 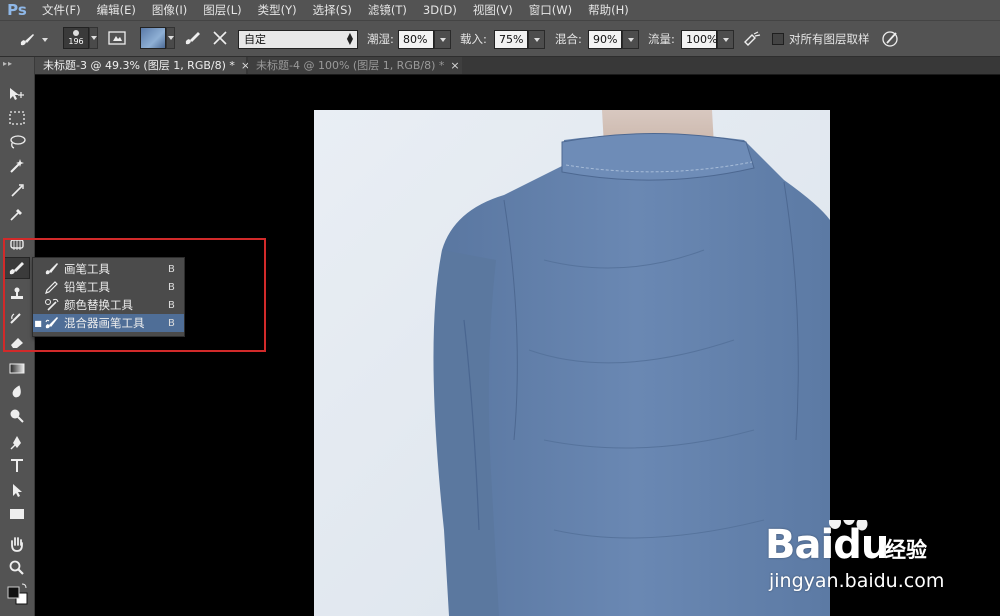 I want to click on eyedropper-tool, so click(x=17, y=214).